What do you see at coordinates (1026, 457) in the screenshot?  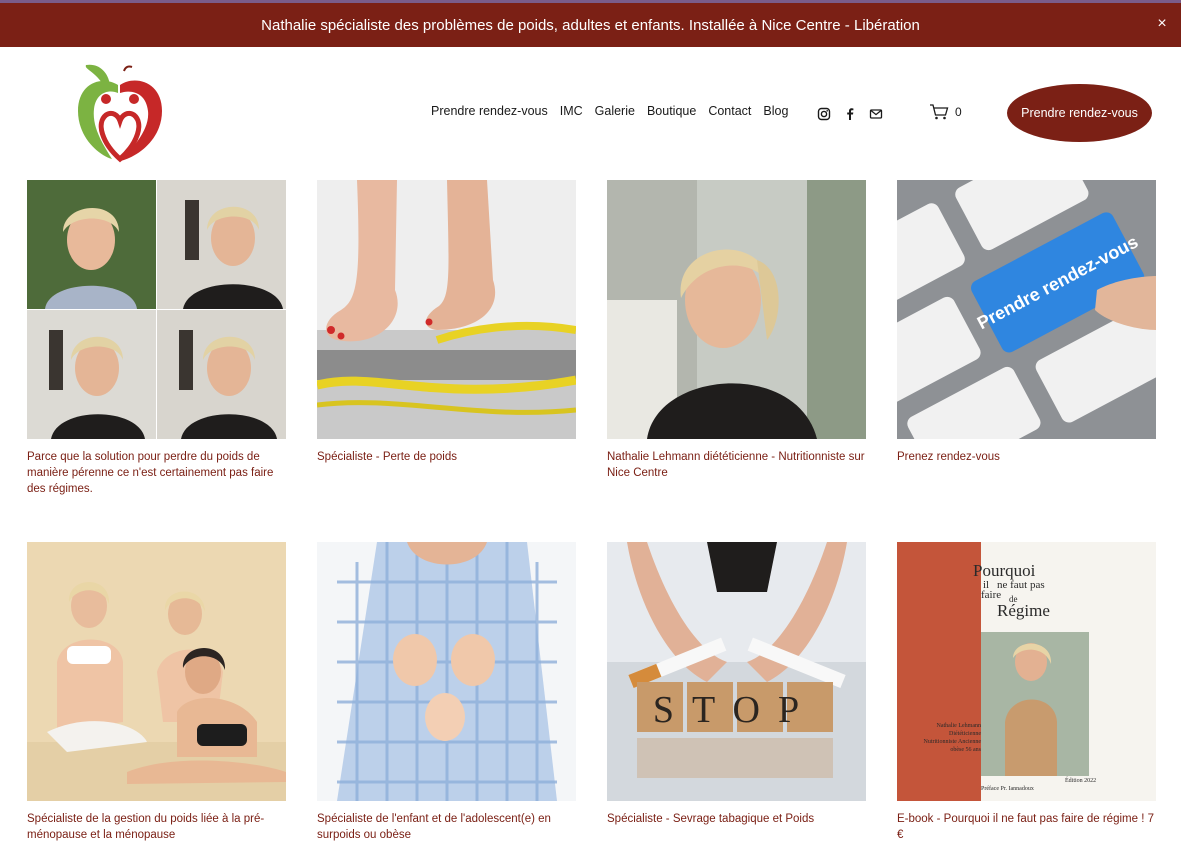 I see `card-caption: Prenez rendez-vous` at bounding box center [1026, 457].